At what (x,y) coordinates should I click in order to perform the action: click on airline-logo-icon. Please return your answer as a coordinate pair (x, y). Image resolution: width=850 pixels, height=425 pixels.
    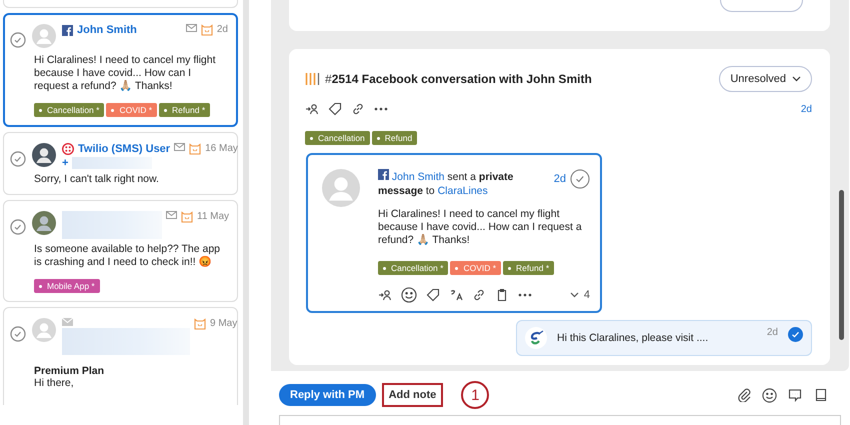
    Looking at the image, I should click on (536, 338).